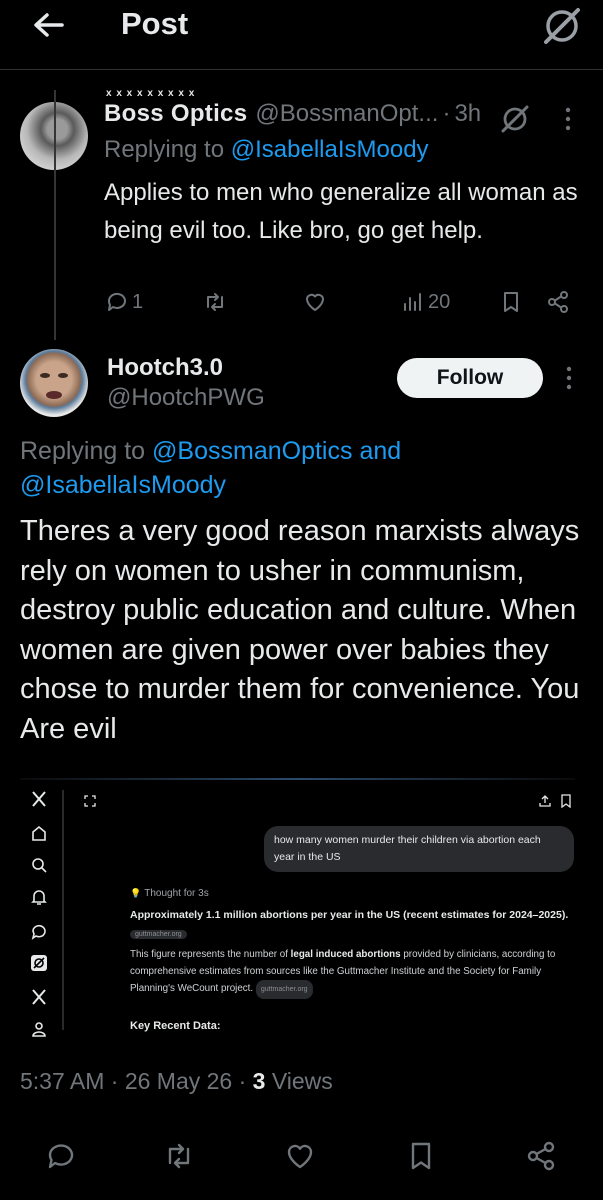  Describe the element at coordinates (39, 833) in the screenshot. I see `home-icon` at that location.